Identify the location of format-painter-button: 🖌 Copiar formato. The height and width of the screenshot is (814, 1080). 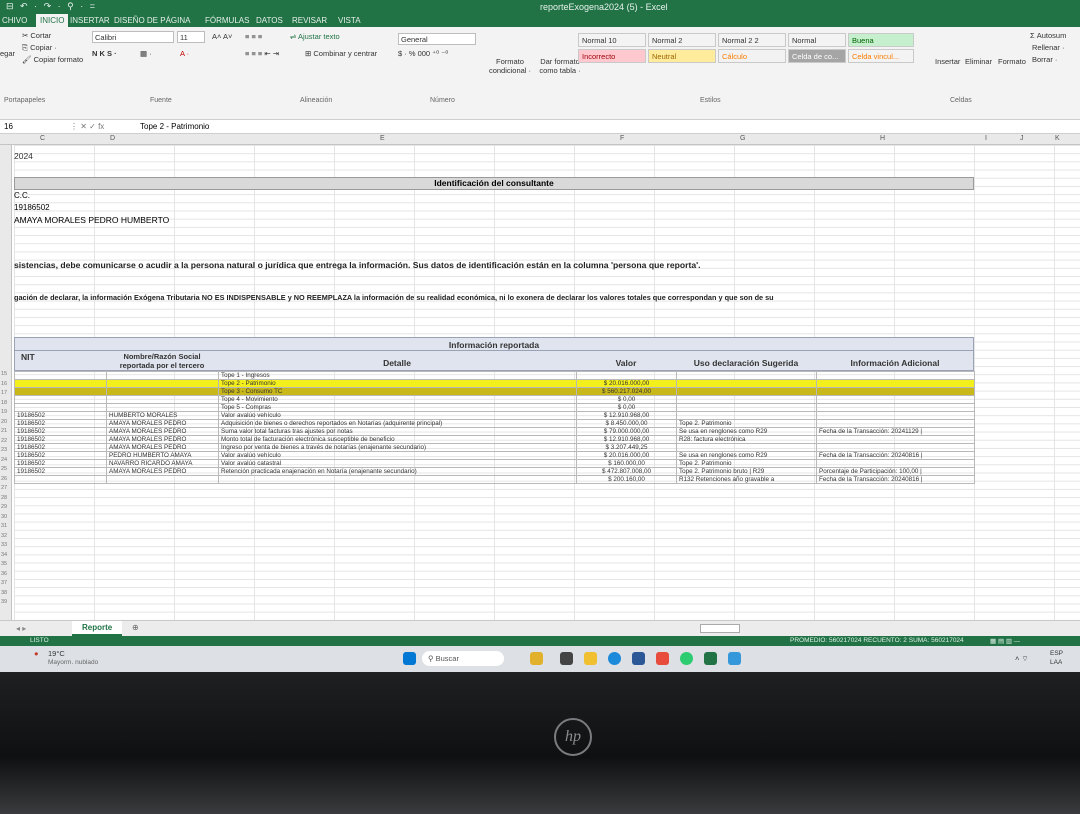
(52, 59).